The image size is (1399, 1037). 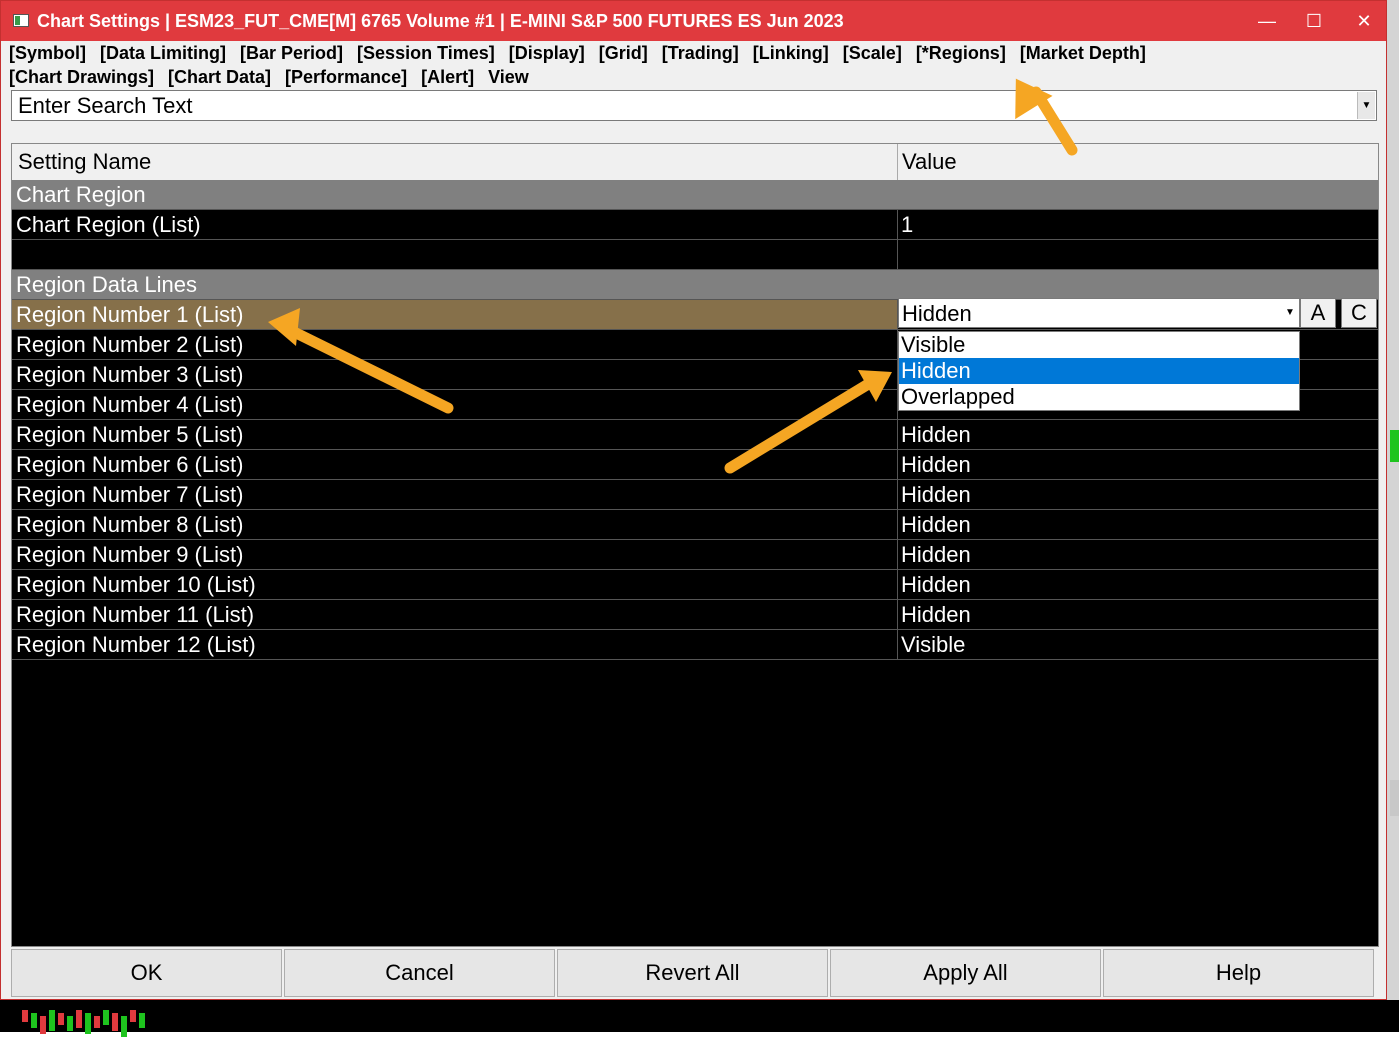 I want to click on background-price-marker, so click(x=1394, y=446).